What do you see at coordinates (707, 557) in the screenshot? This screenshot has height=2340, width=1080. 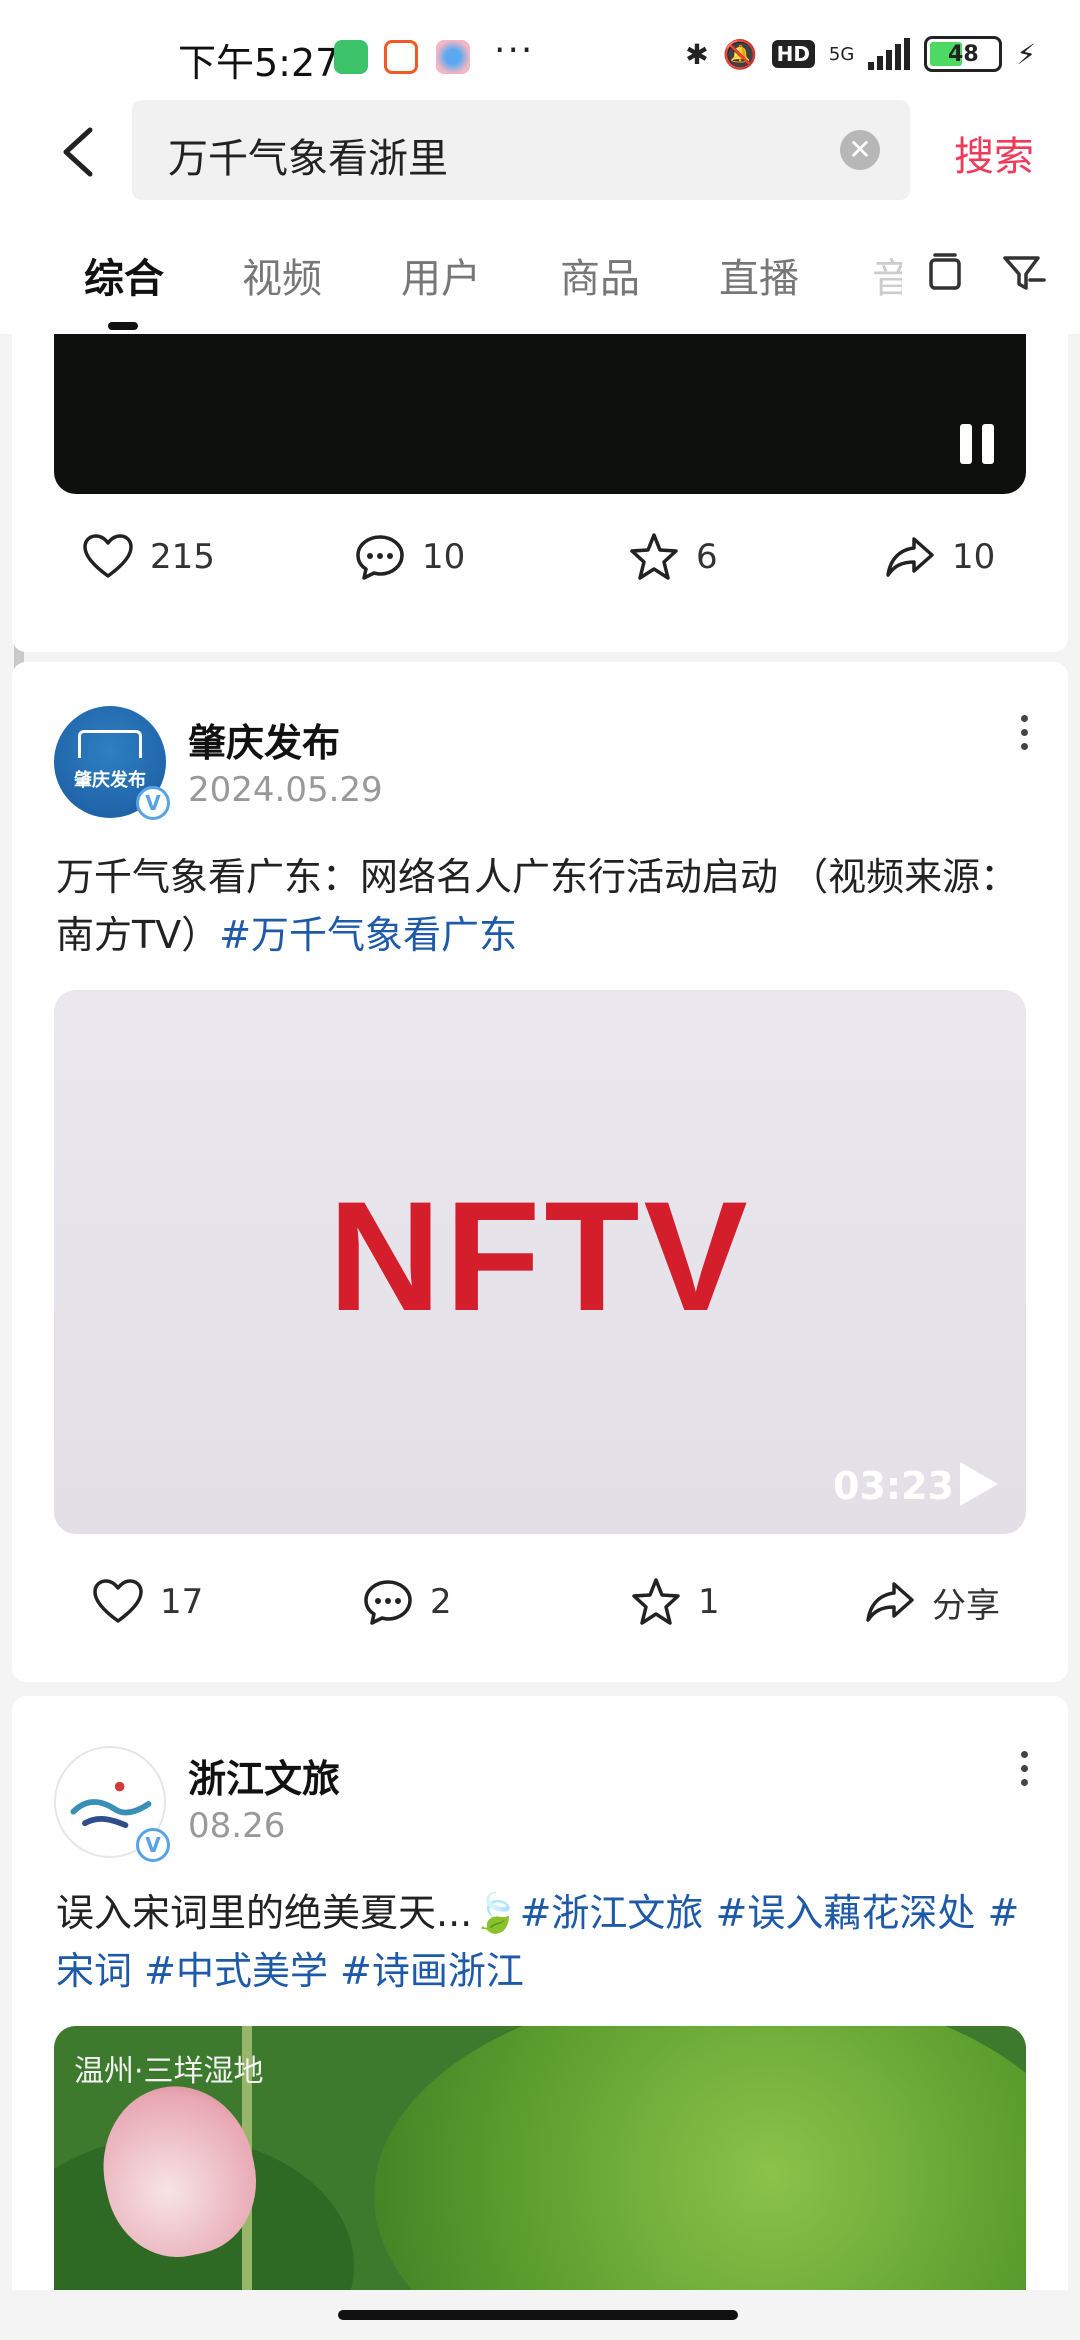 I see `favorite-count: 6` at bounding box center [707, 557].